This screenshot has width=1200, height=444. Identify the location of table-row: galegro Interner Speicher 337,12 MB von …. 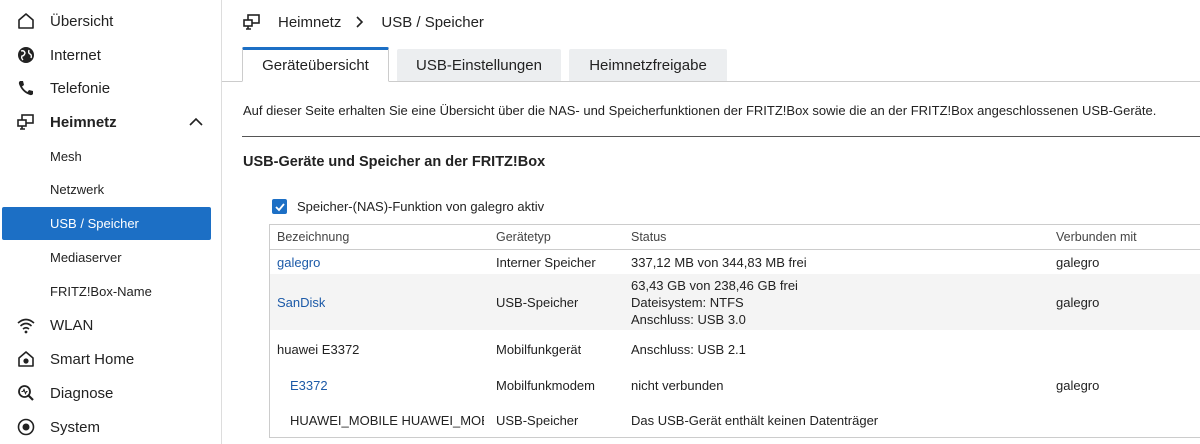
(735, 262).